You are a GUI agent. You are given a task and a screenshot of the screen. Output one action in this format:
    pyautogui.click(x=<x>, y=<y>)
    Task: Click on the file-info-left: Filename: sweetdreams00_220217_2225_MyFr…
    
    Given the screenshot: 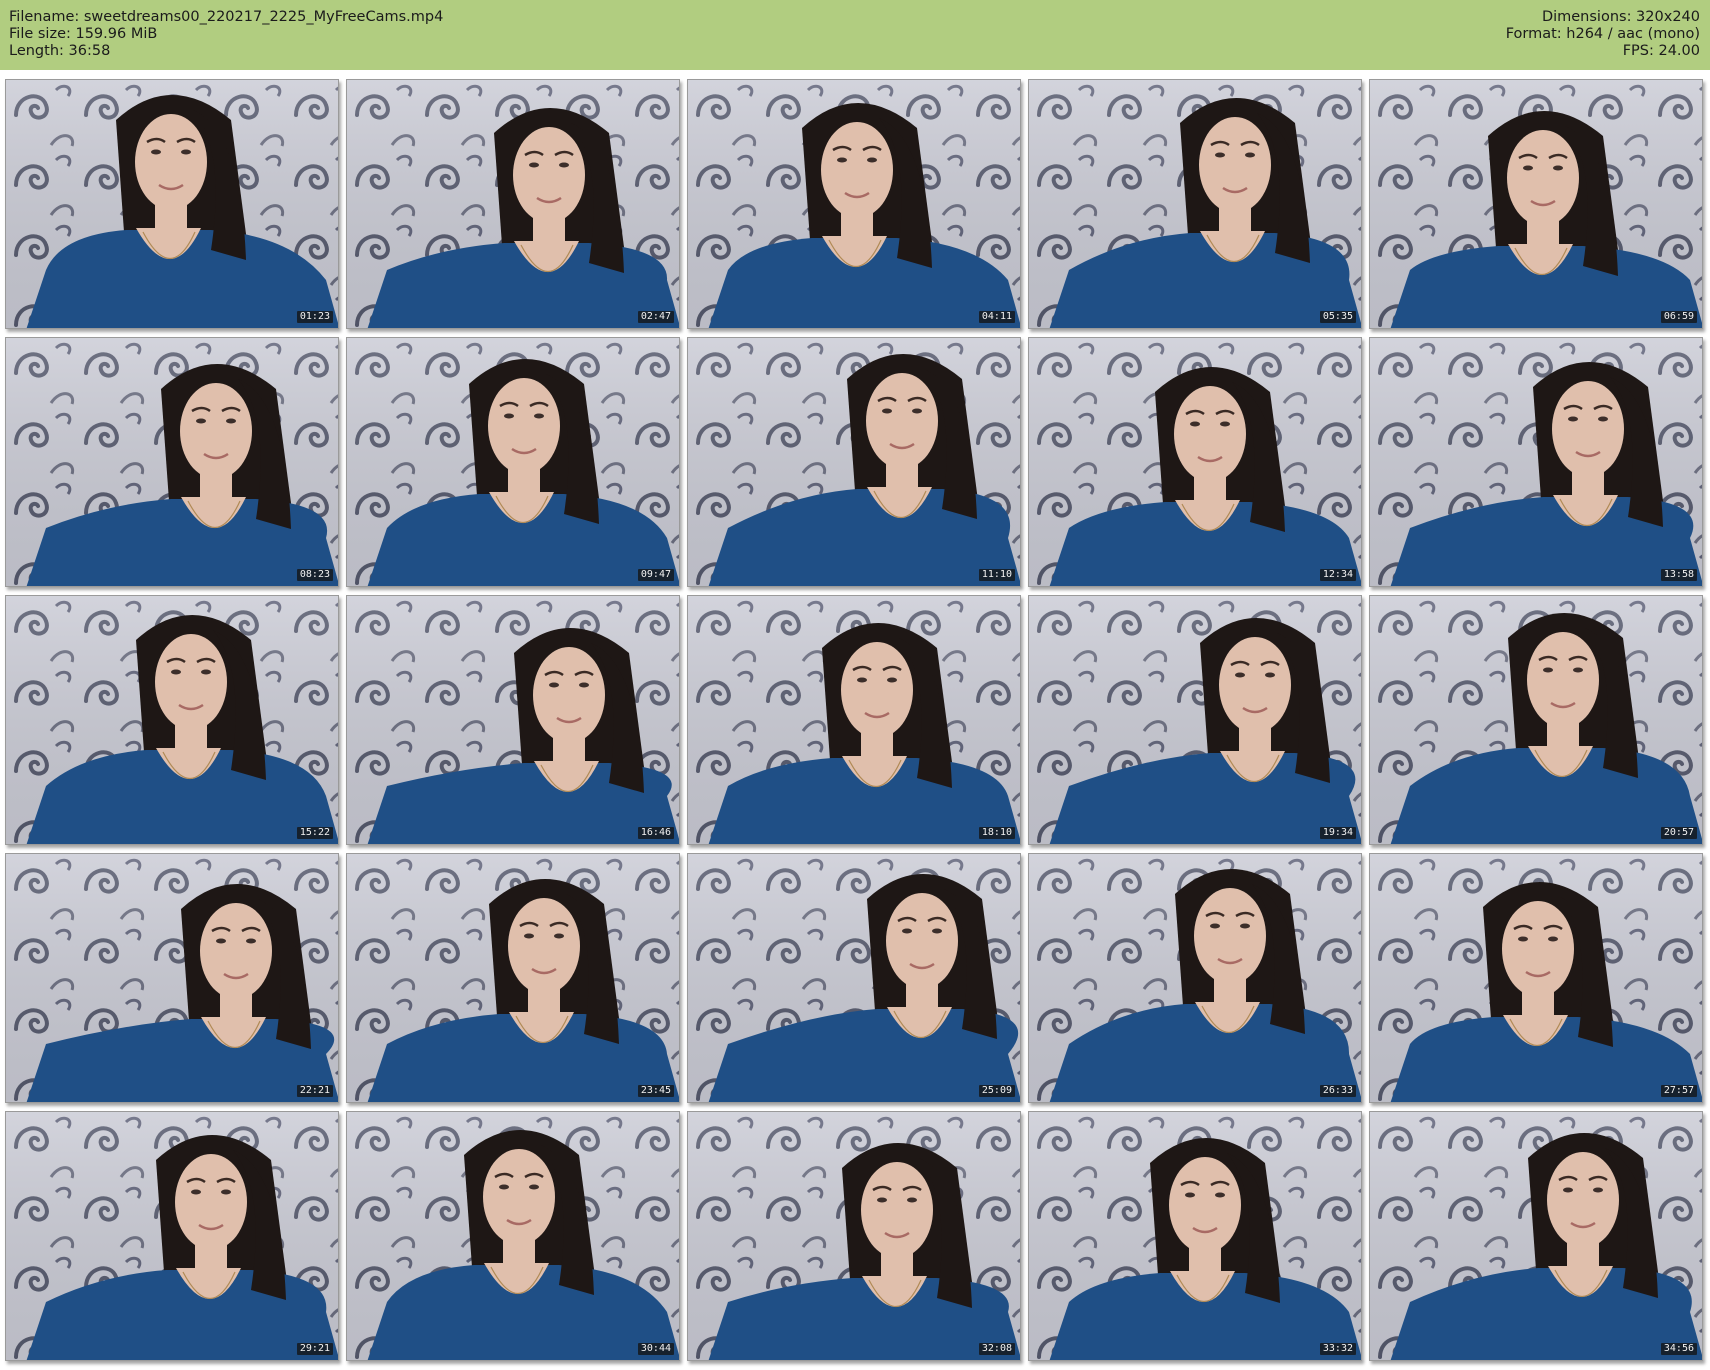 What is the action you would take?
    pyautogui.click(x=226, y=34)
    